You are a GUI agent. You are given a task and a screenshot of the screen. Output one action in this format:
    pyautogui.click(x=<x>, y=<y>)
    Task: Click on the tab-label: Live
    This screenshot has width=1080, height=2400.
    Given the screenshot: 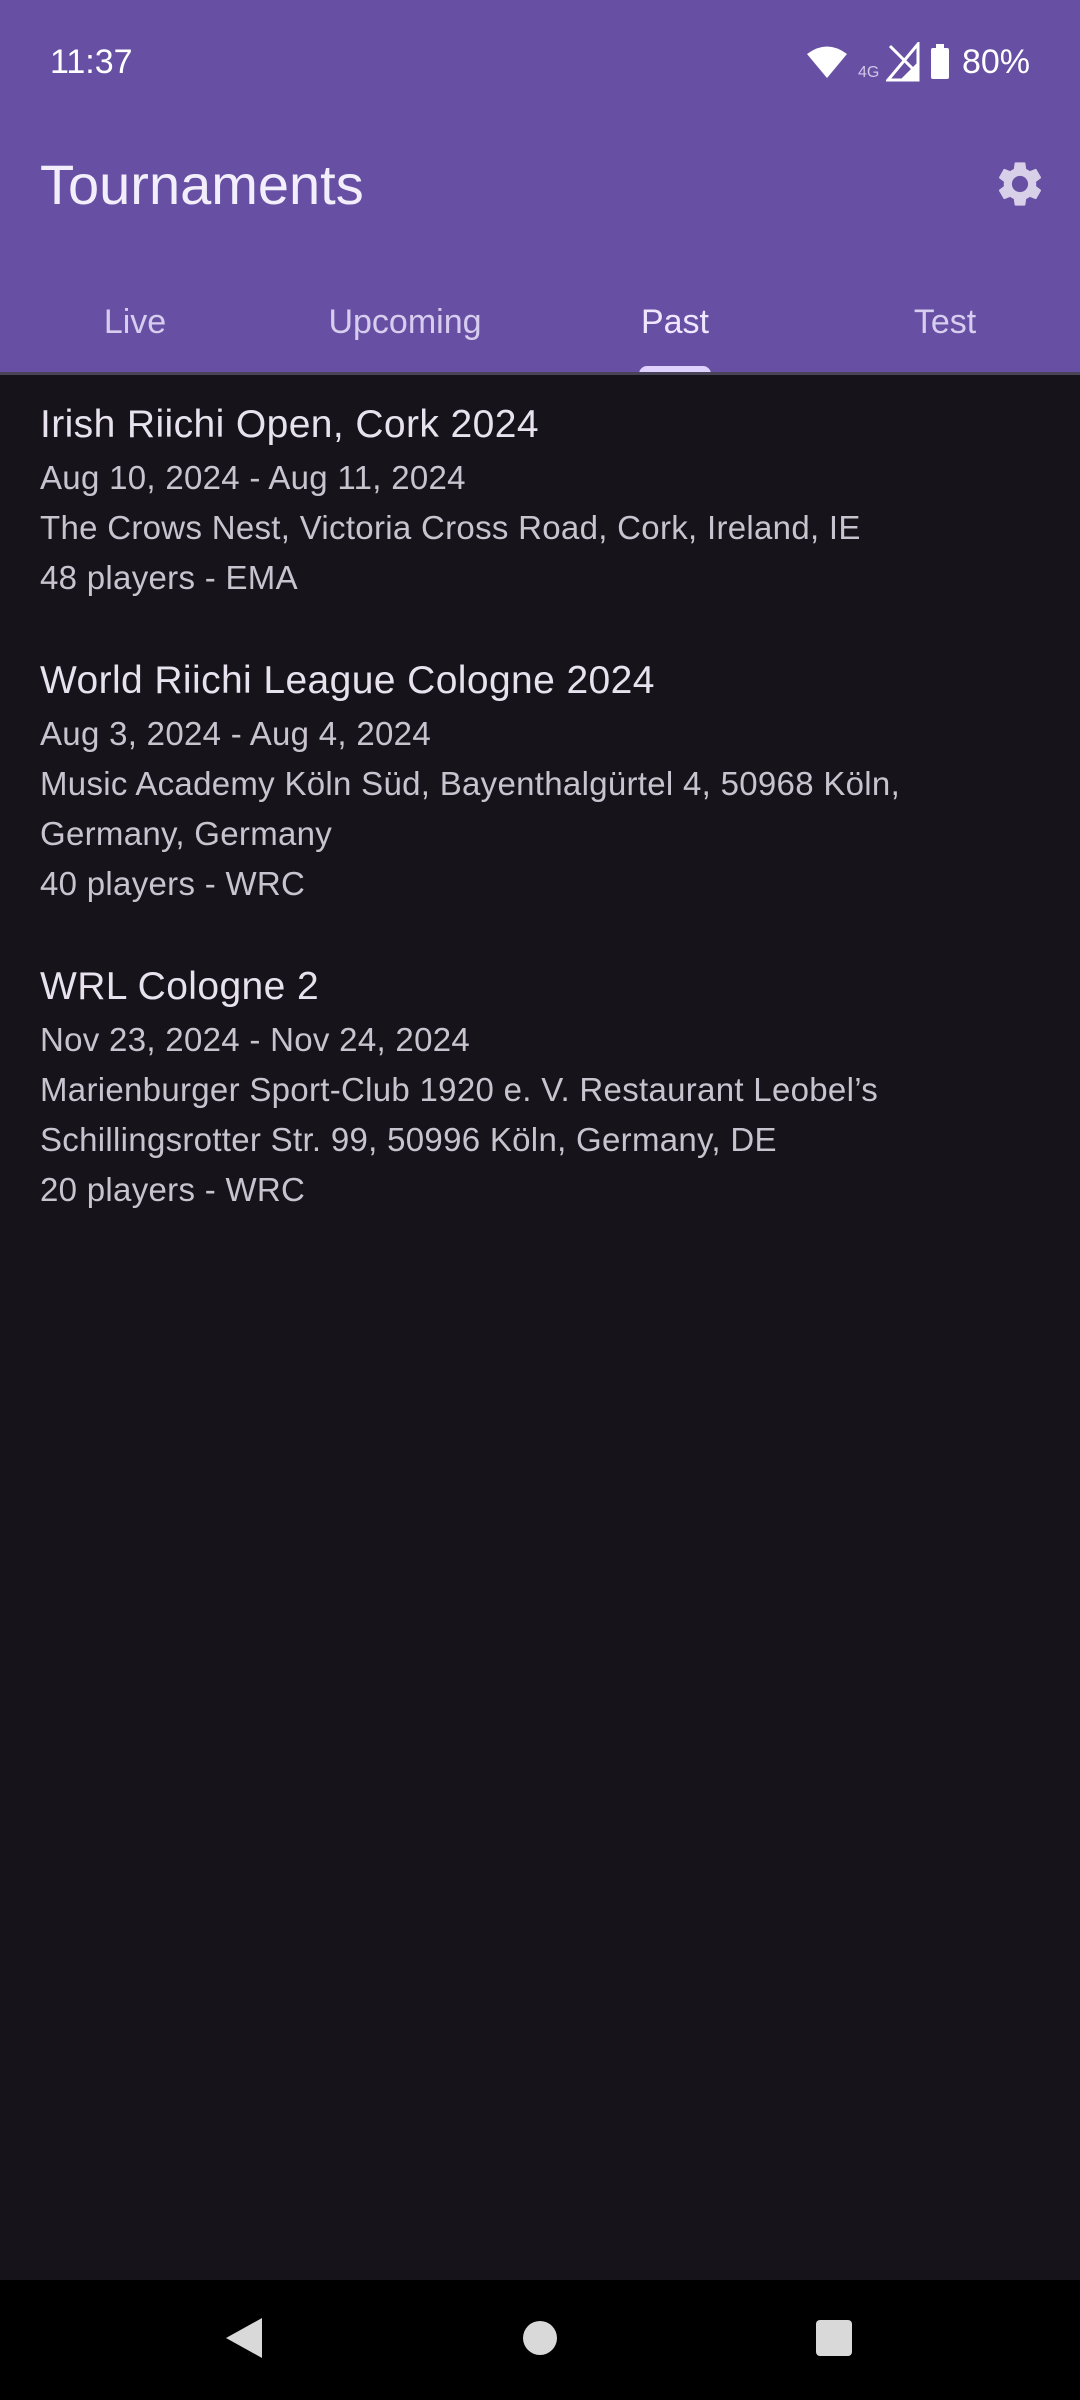 What is the action you would take?
    pyautogui.click(x=135, y=321)
    